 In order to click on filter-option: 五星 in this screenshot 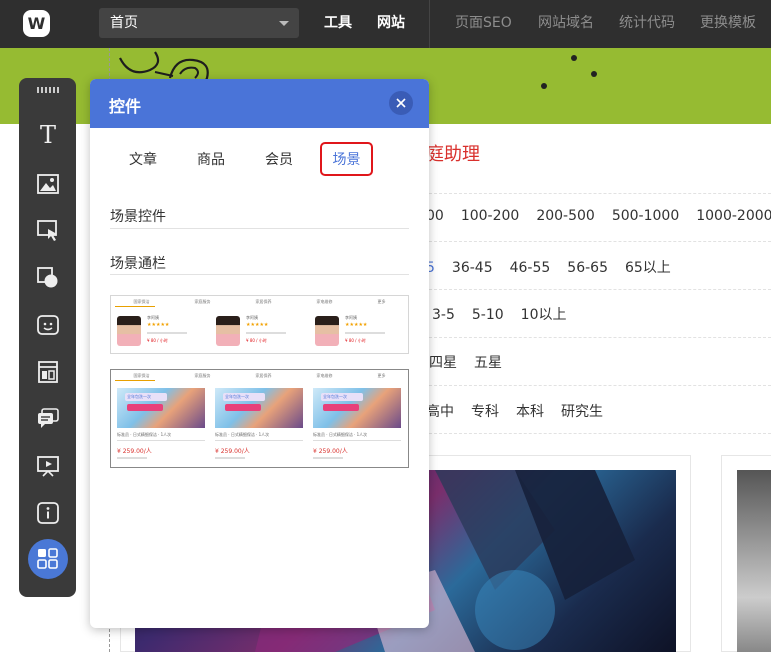, I will do `click(488, 362)`.